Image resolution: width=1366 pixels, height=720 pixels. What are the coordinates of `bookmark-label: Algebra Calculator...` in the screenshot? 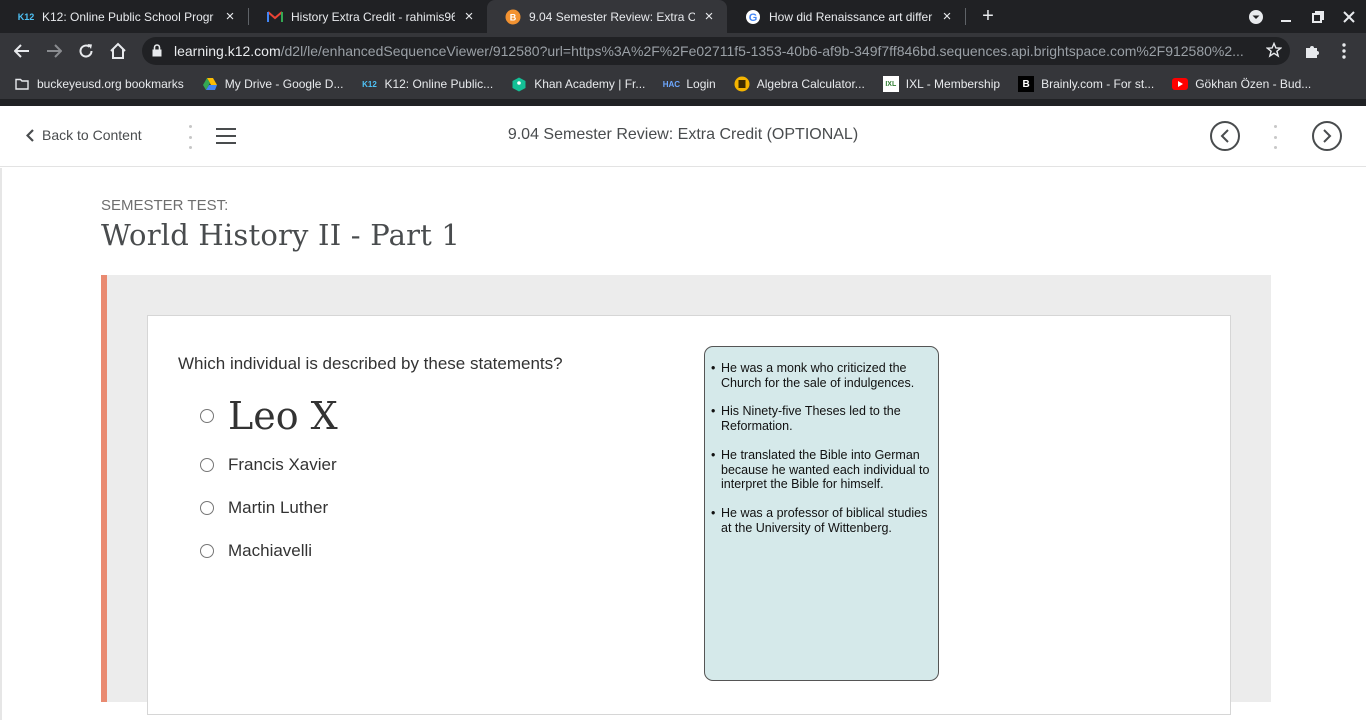 It's located at (810, 84).